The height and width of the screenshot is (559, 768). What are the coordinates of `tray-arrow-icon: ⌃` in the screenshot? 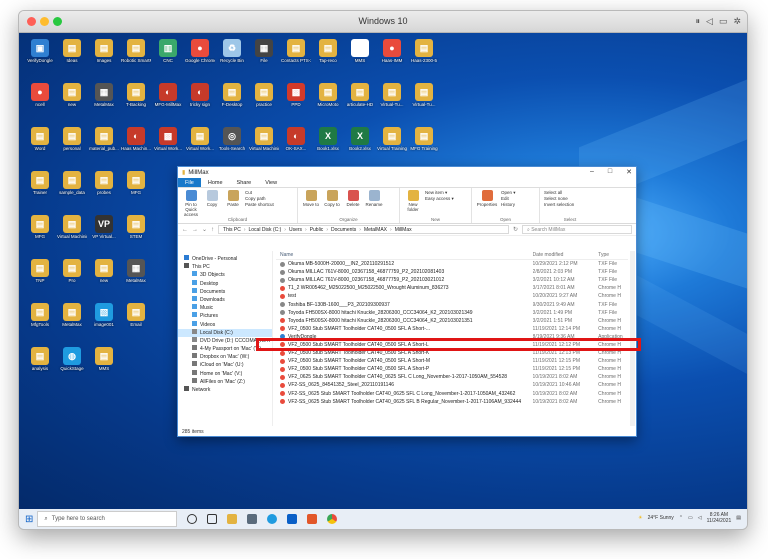 It's located at (681, 518).